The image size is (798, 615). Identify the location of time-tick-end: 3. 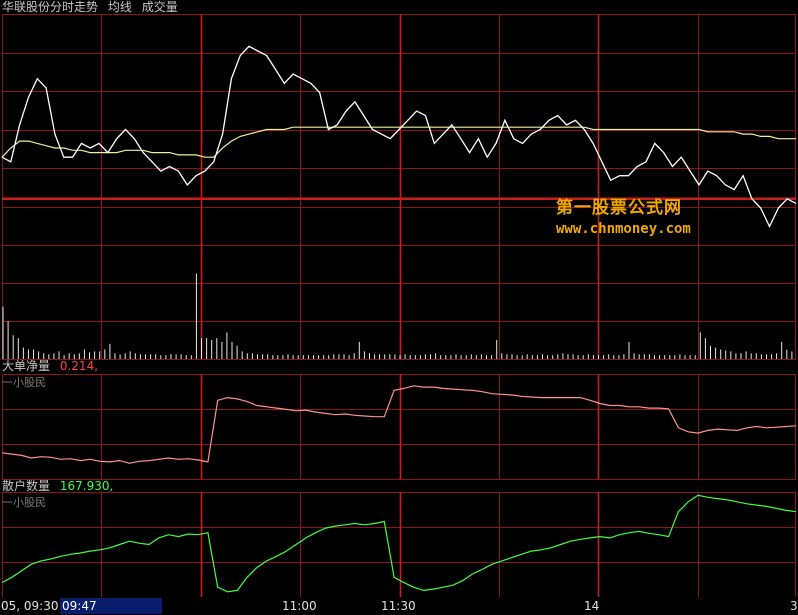
(794, 606).